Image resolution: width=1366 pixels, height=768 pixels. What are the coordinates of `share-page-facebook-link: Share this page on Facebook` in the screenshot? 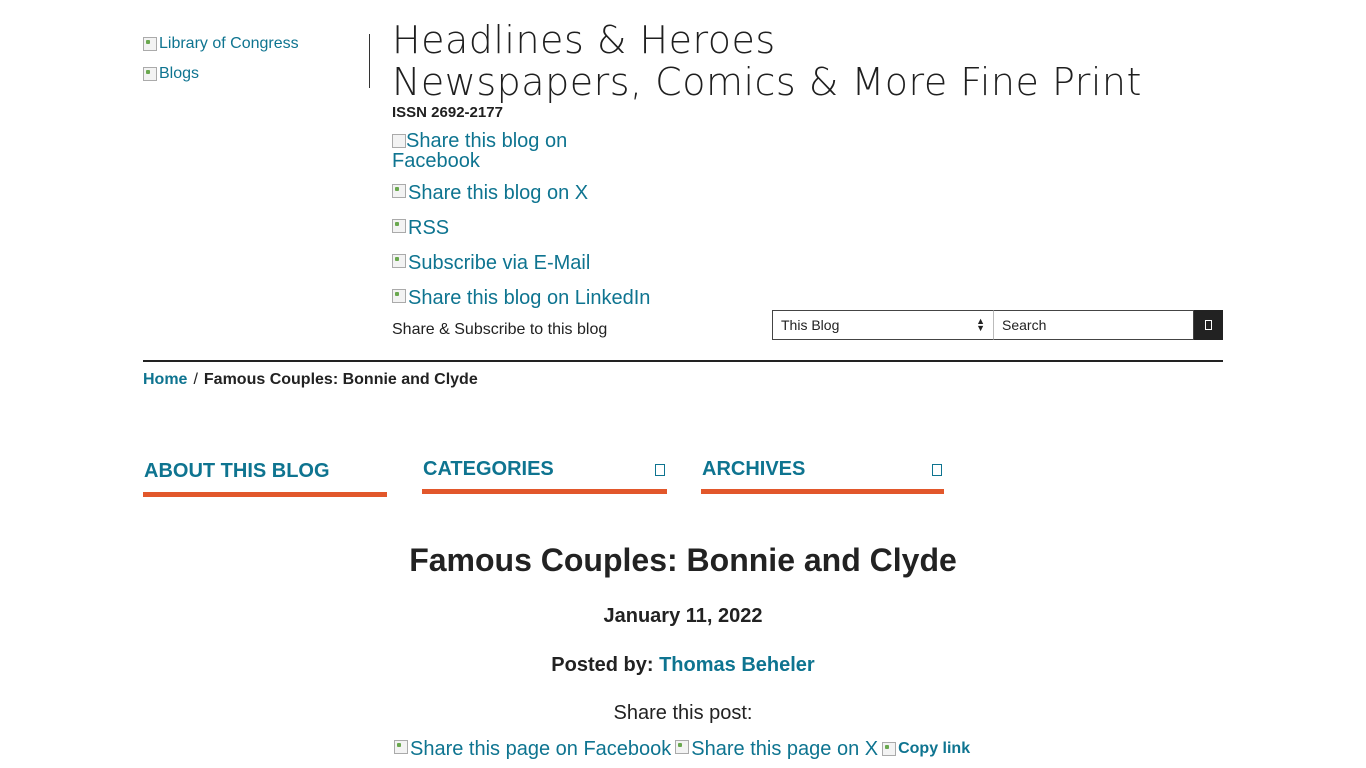 It's located at (532, 749).